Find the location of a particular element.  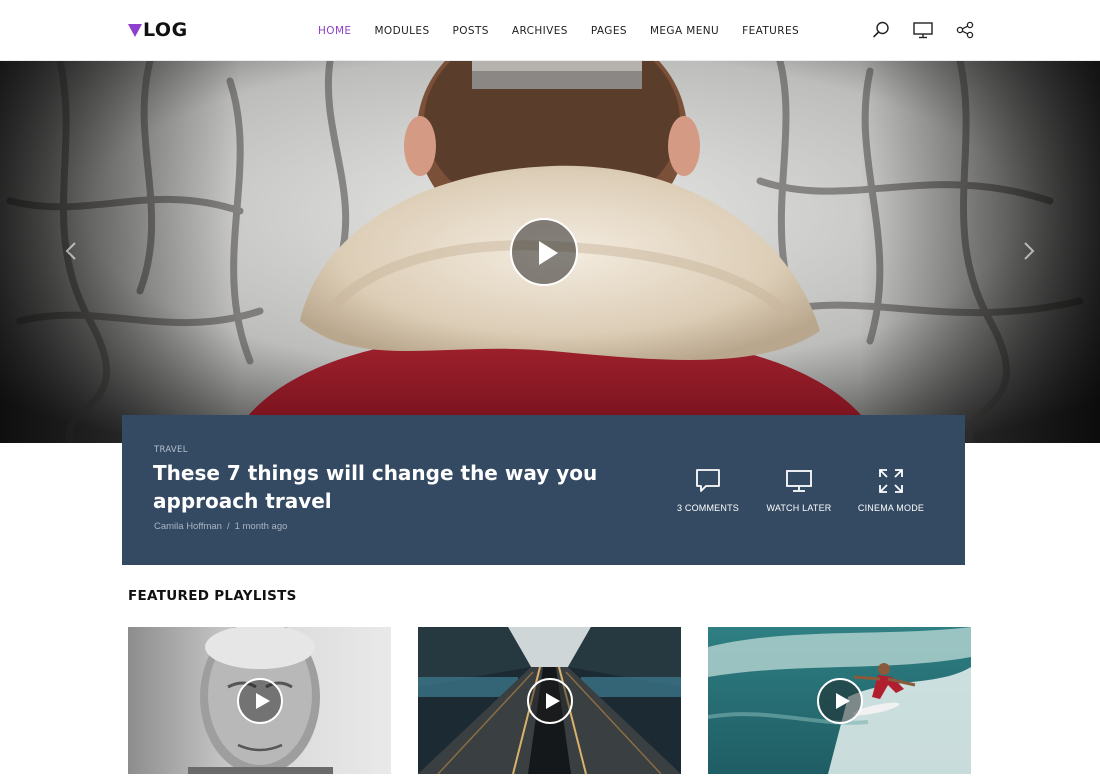

logo-triangle-icon is located at coordinates (135, 30).